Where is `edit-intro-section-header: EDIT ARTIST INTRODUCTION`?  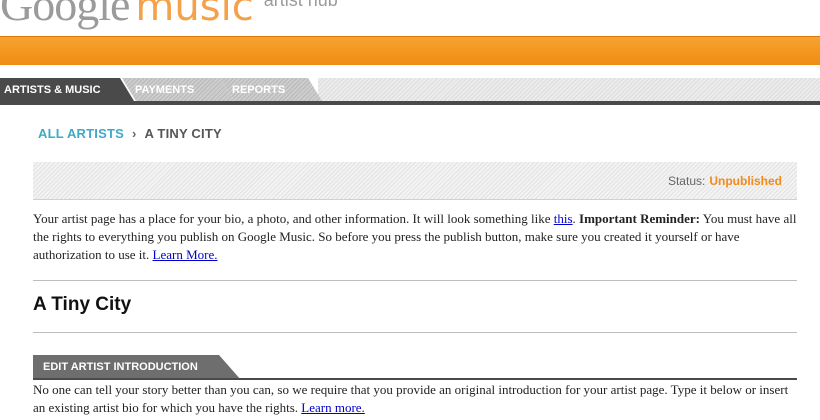
edit-intro-section-header: EDIT ARTIST INTRODUCTION is located at coordinates (415, 367).